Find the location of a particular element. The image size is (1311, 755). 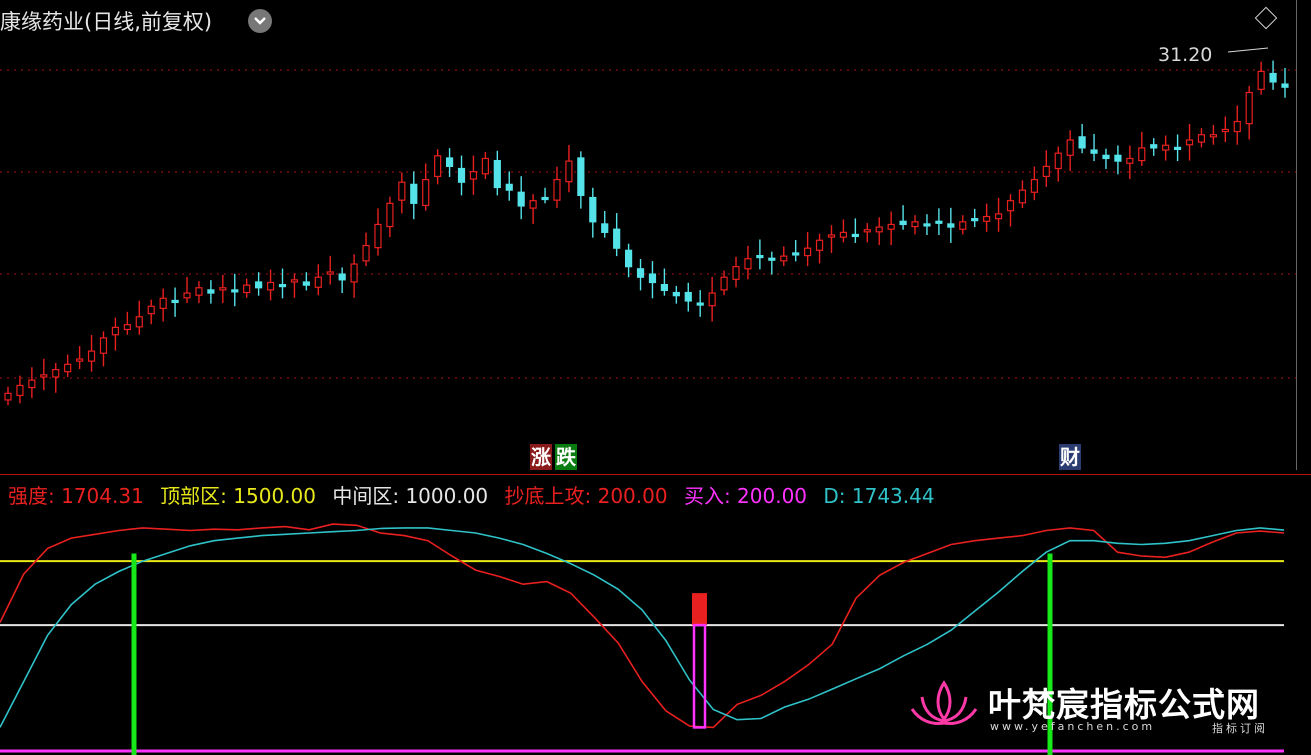

rise-event-tag: 涨 is located at coordinates (541, 457).